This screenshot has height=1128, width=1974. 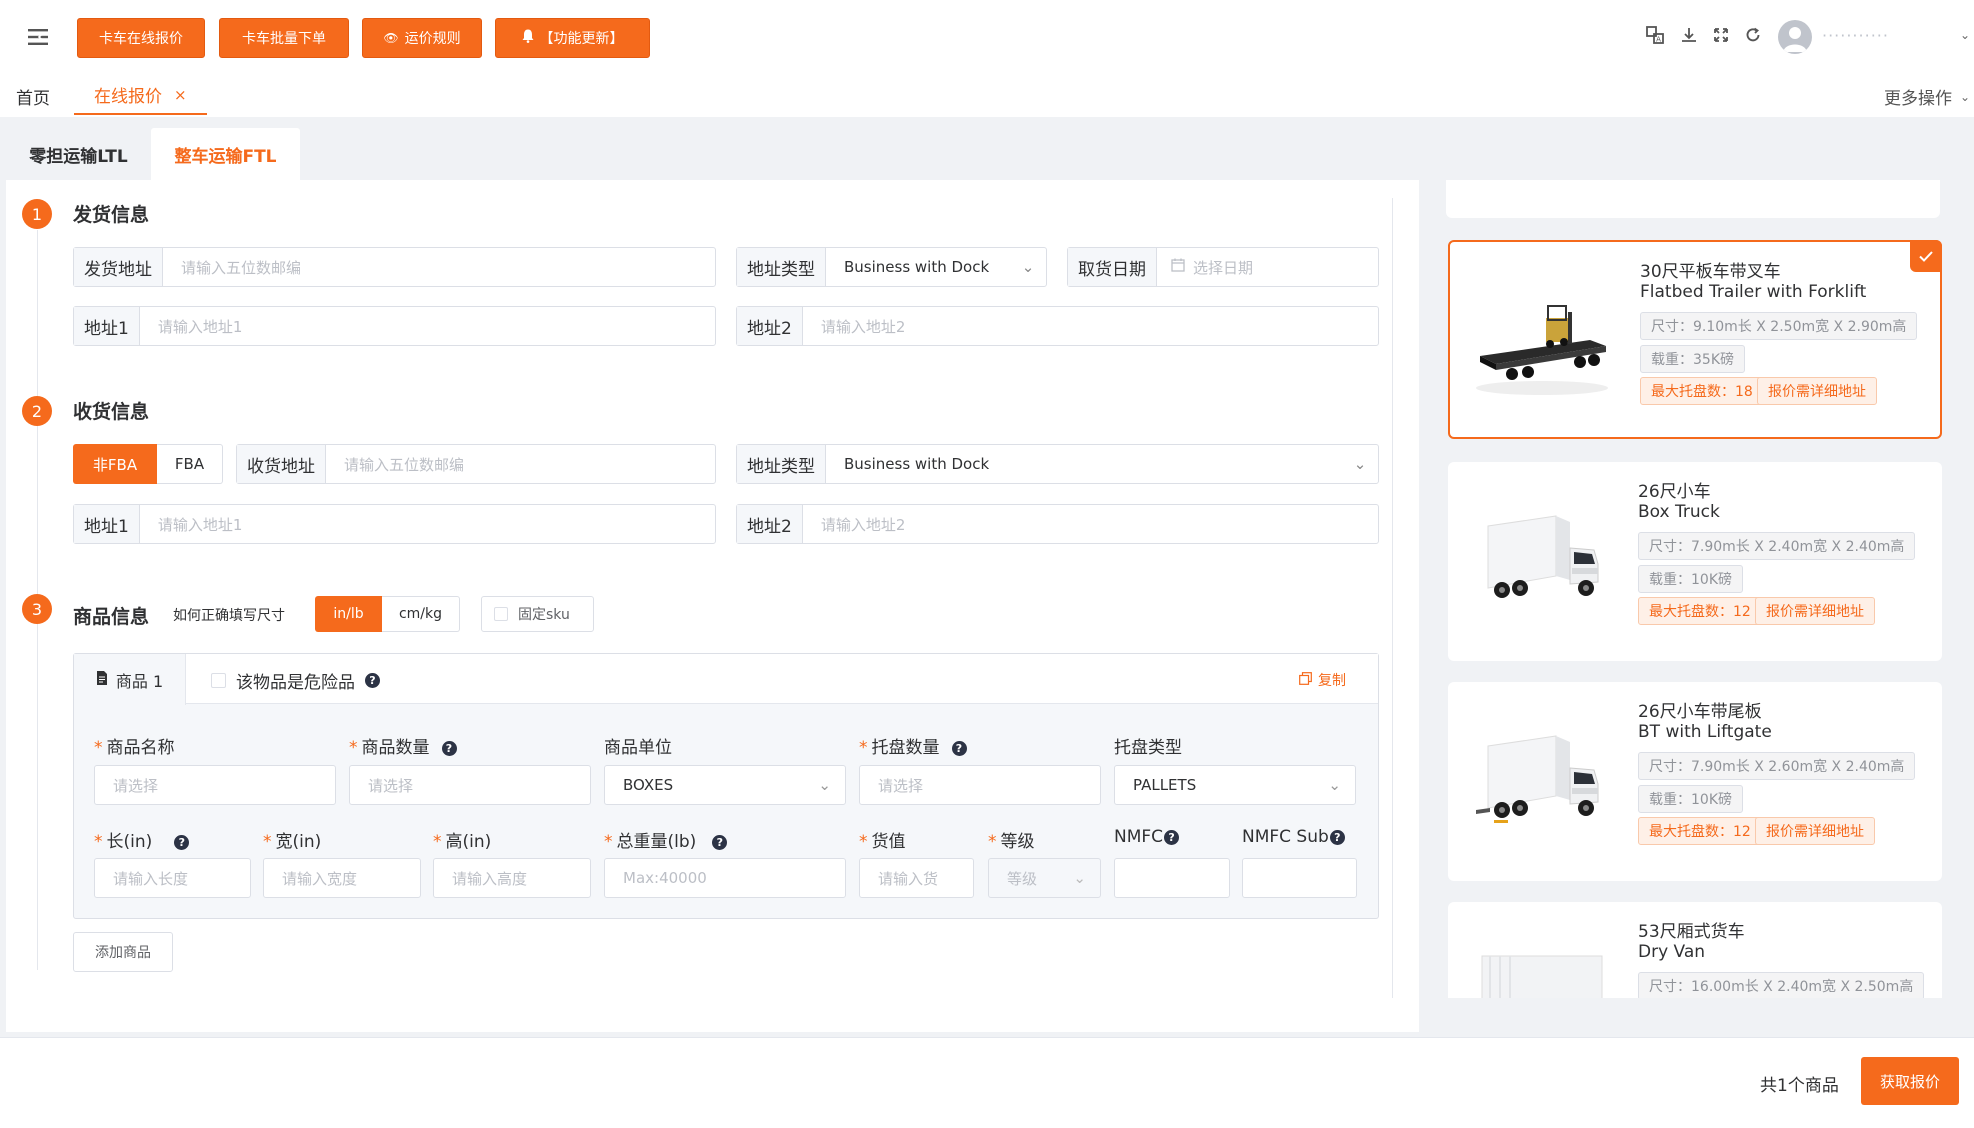 What do you see at coordinates (348, 614) in the screenshot?
I see `unit-in-lb-toggle: in/lb` at bounding box center [348, 614].